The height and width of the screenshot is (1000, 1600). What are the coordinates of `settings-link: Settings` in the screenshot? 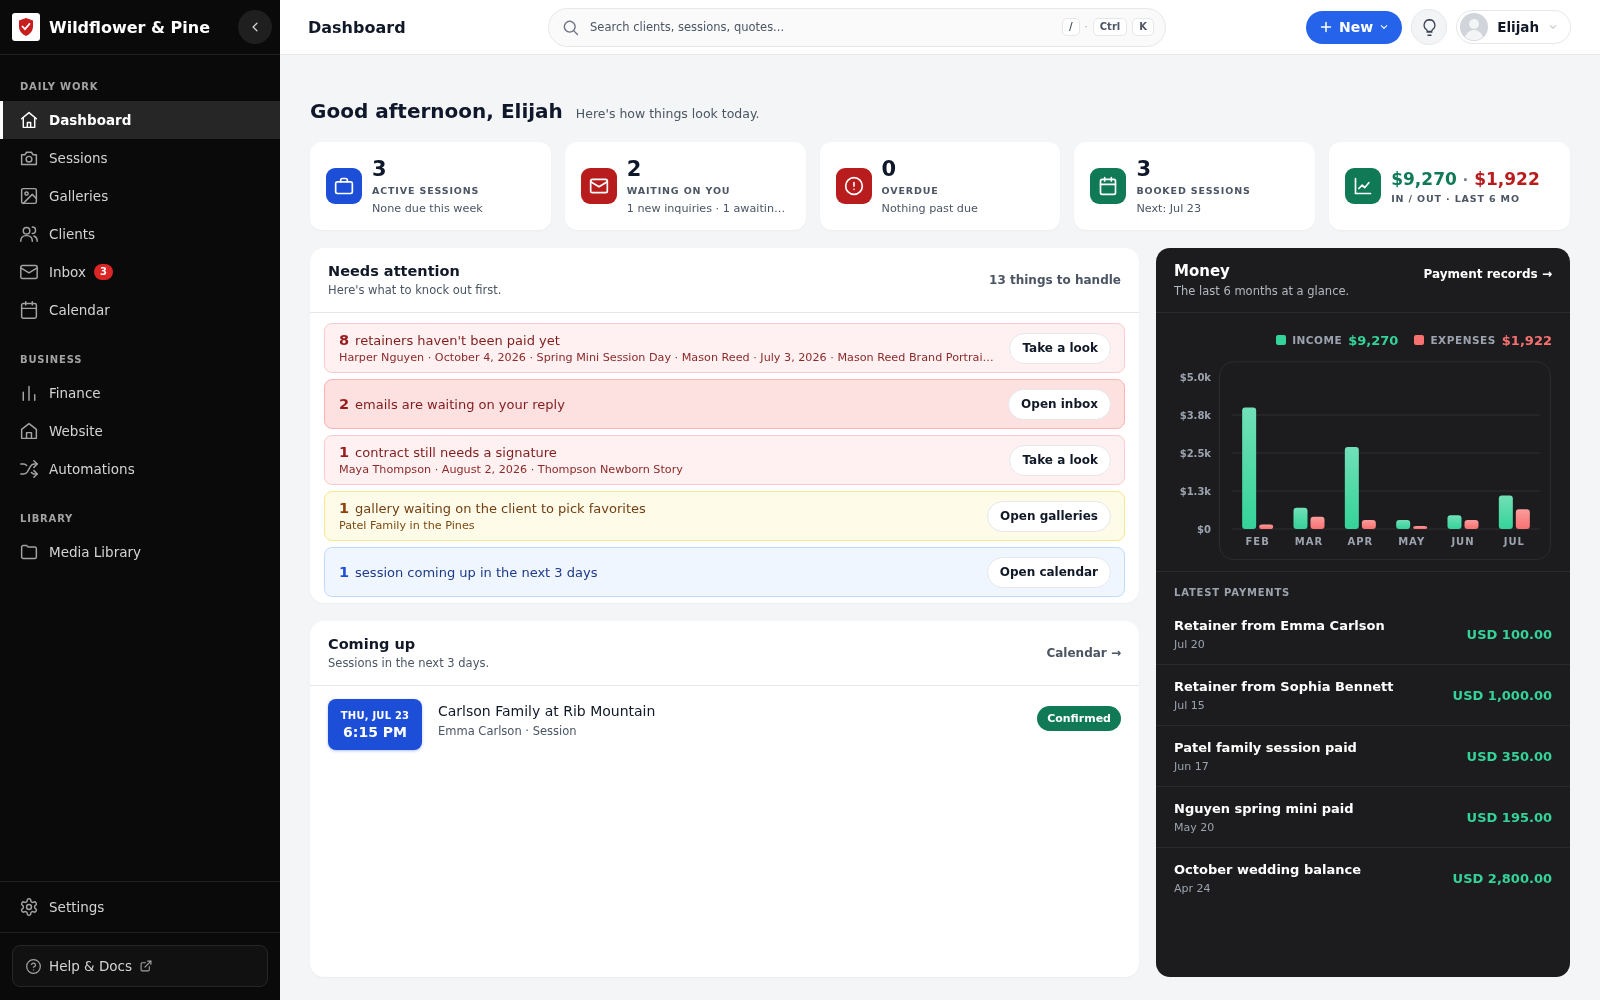 It's located at (52, 907).